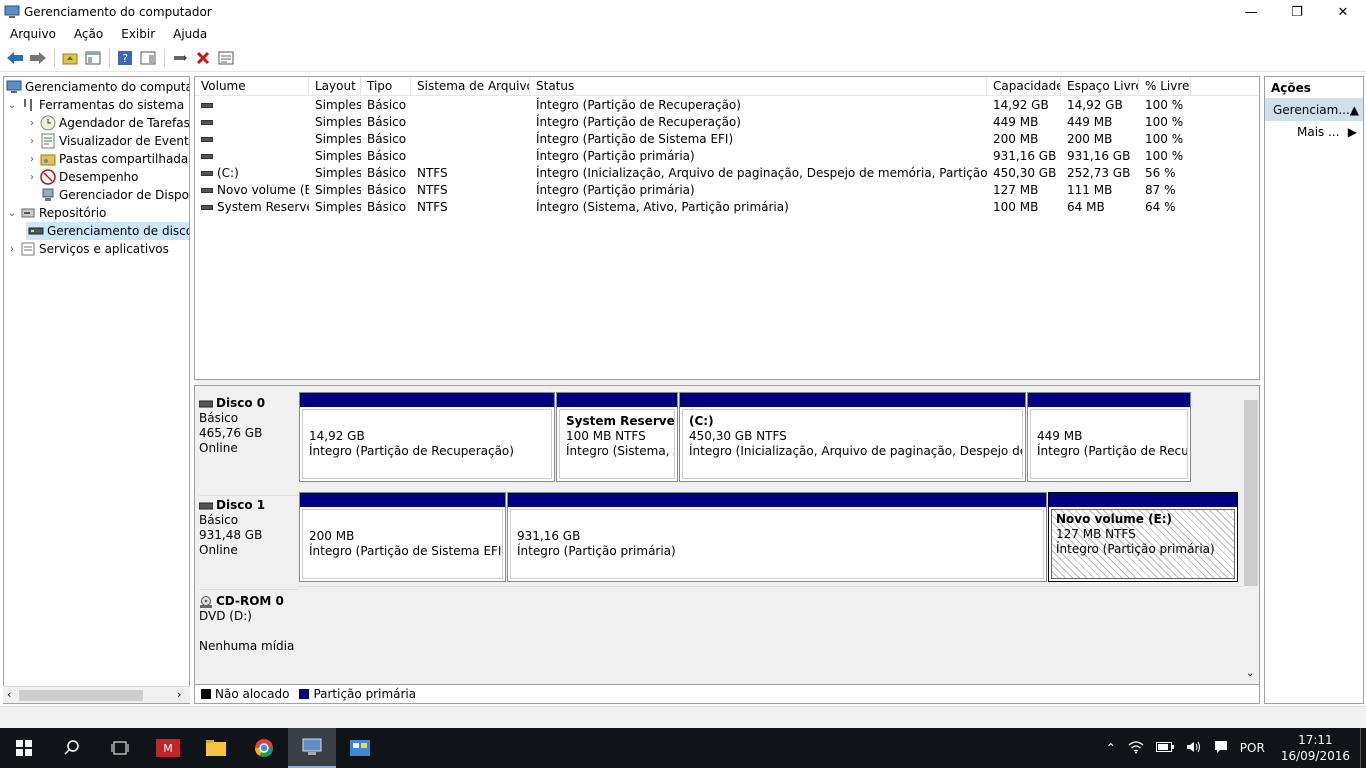 The image size is (1366, 768). I want to click on partition-primary-931: 931,16 GB Íntegro (Partição primária), so click(777, 537).